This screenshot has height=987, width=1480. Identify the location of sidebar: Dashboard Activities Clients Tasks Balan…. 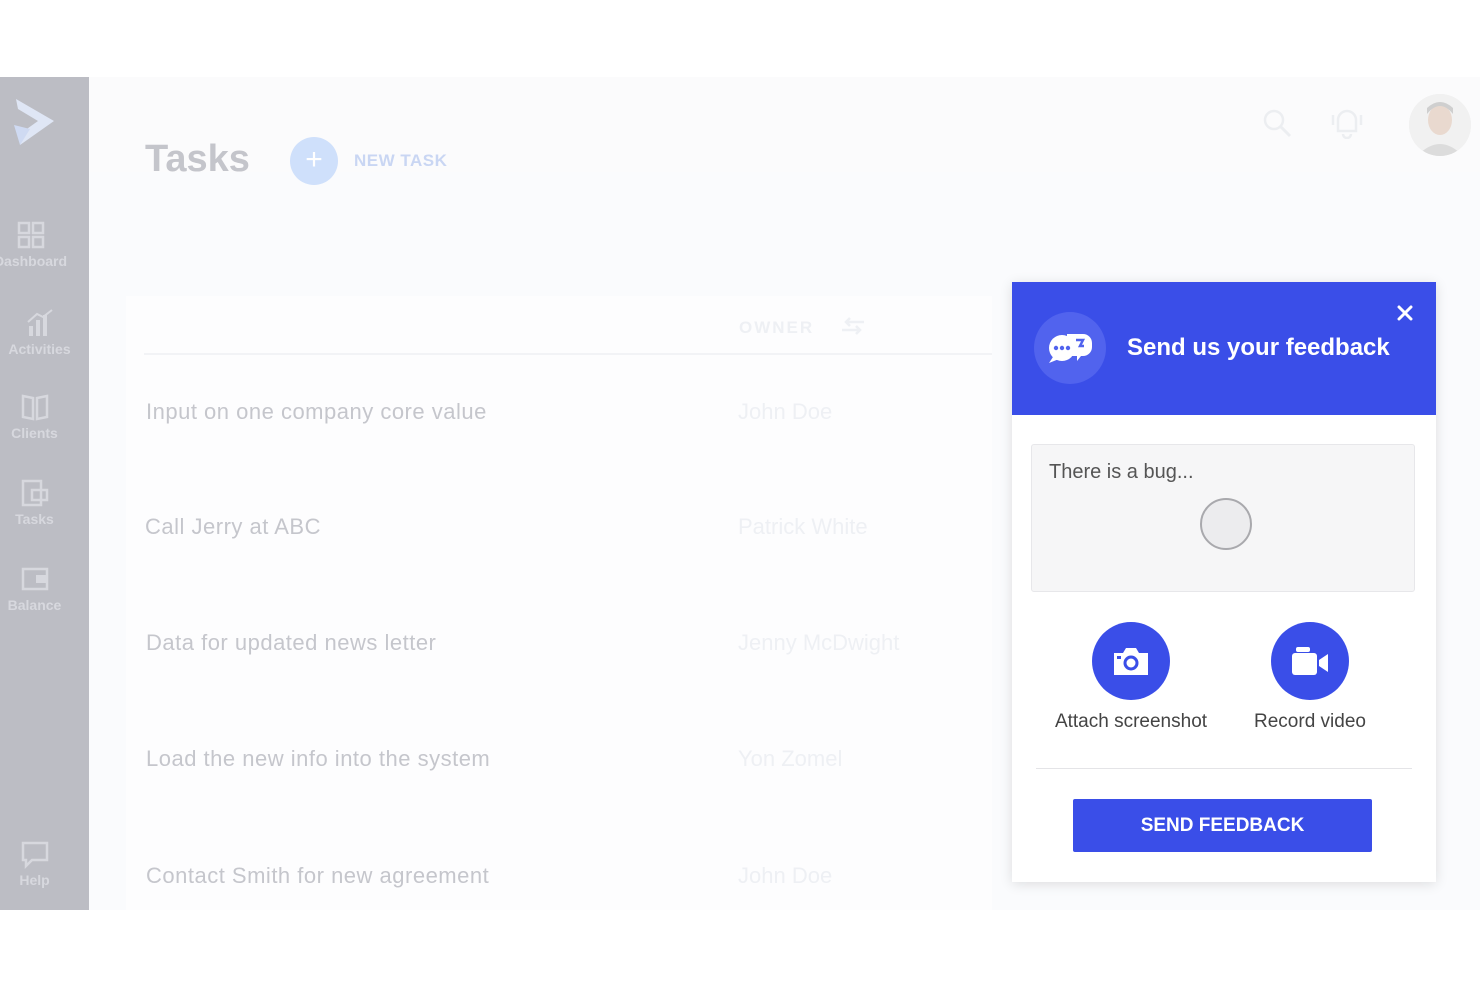
(44, 493).